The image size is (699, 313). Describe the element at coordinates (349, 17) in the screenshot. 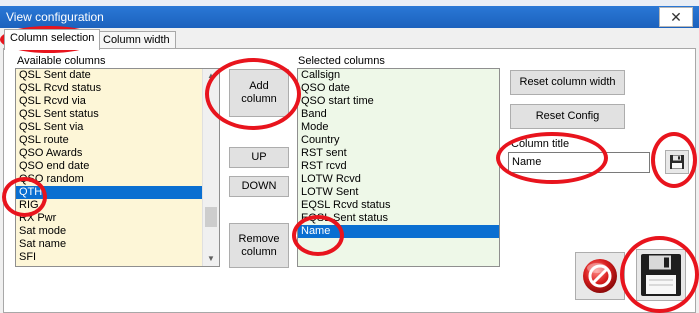

I see `window-titlebar: View configuration` at that location.